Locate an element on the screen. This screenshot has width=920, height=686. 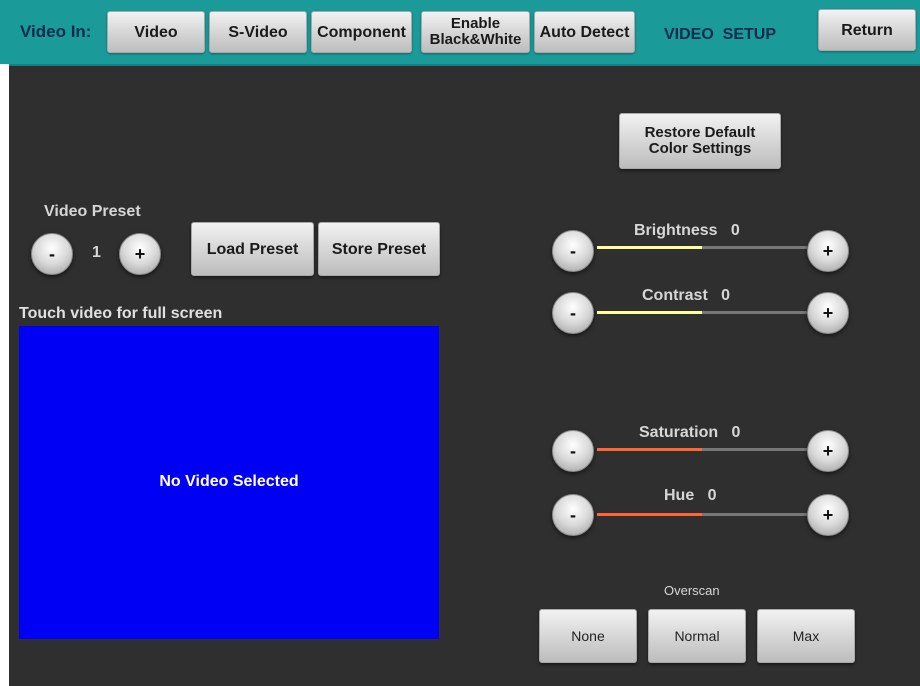
preset-increment-symbol: + is located at coordinates (140, 253).